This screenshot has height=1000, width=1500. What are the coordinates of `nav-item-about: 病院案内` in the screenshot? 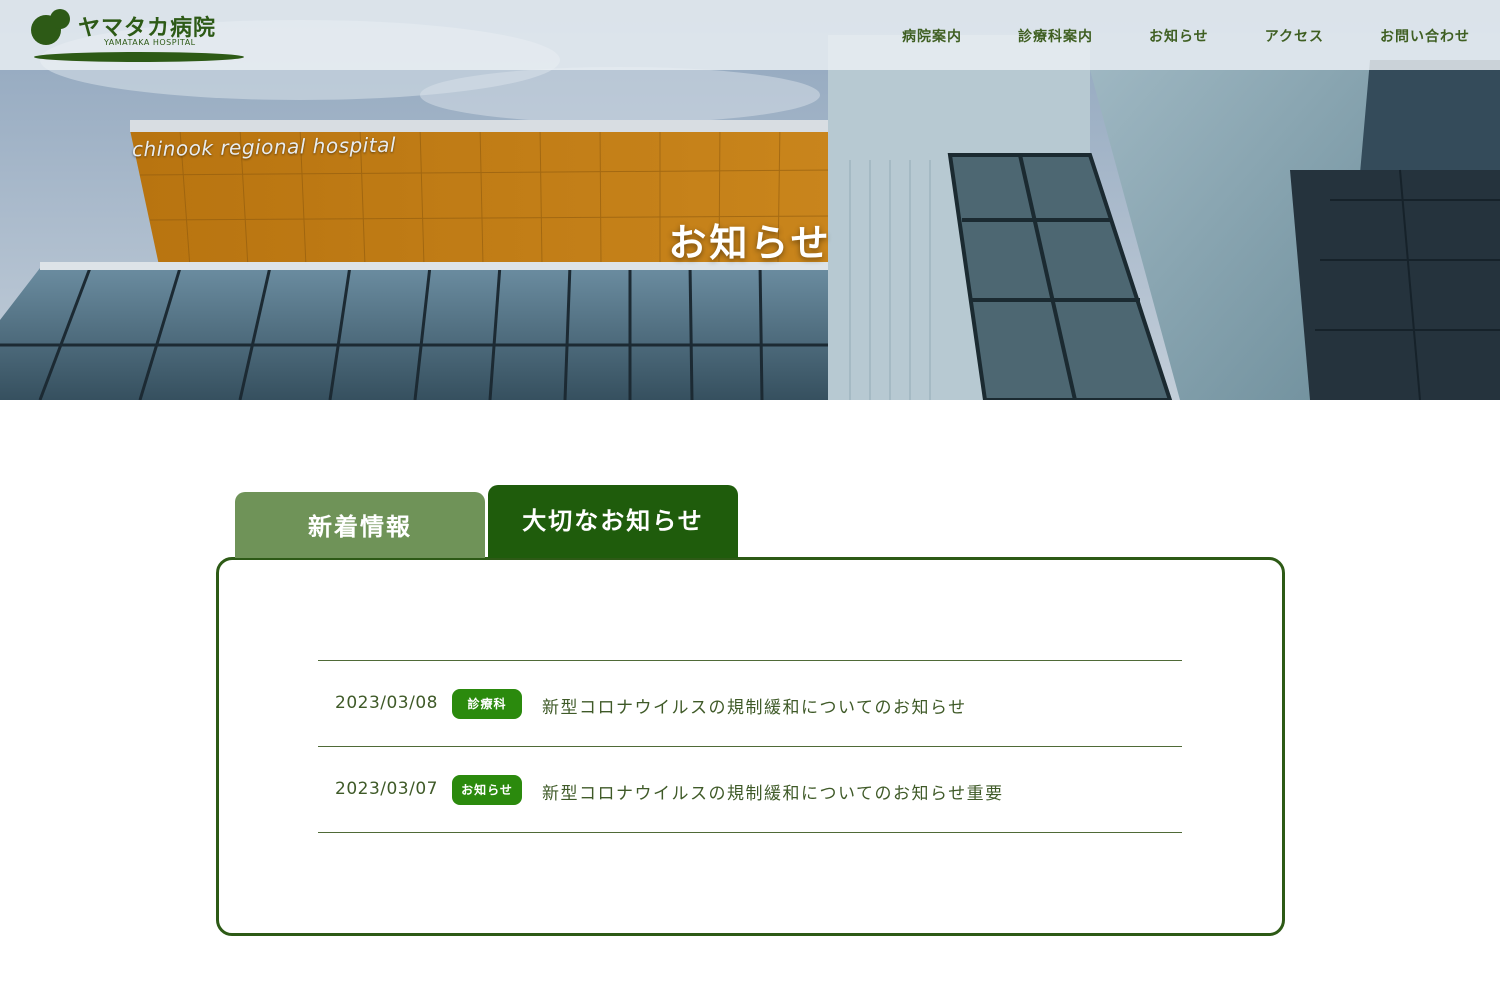 It's located at (932, 36).